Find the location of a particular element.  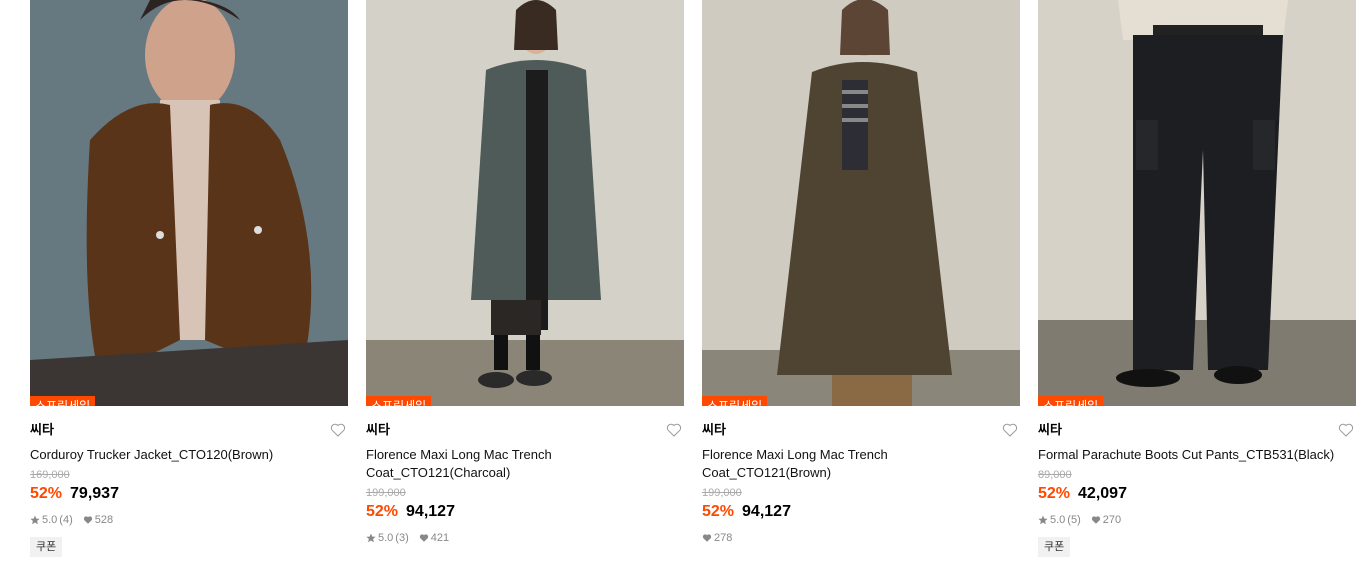

original-price: 89,000 is located at coordinates (1055, 475).